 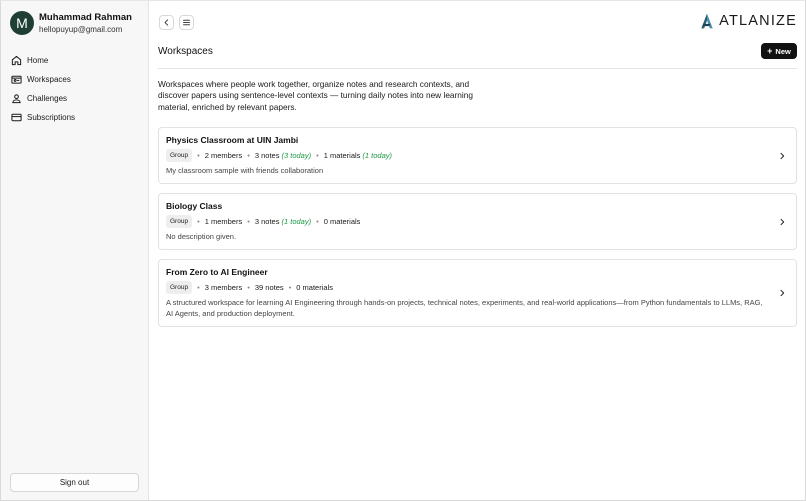 What do you see at coordinates (38, 60) in the screenshot?
I see `sidebar-item-label: Home` at bounding box center [38, 60].